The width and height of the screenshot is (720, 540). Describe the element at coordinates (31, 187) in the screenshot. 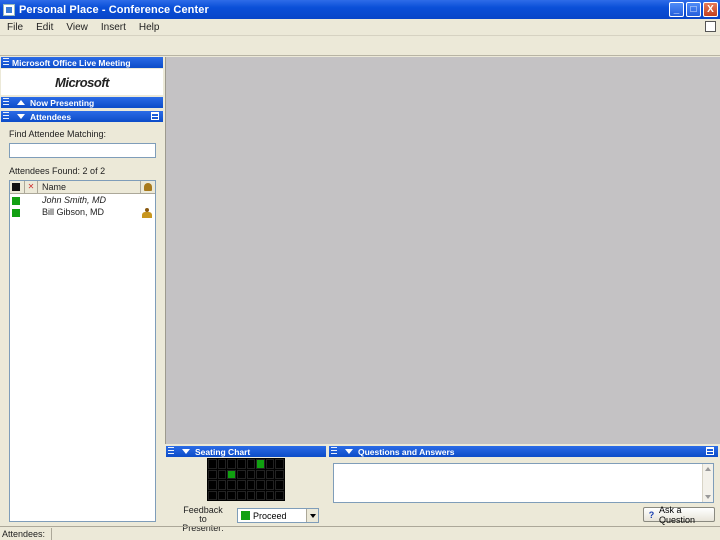

I see `mute-column-icon: ✕` at that location.